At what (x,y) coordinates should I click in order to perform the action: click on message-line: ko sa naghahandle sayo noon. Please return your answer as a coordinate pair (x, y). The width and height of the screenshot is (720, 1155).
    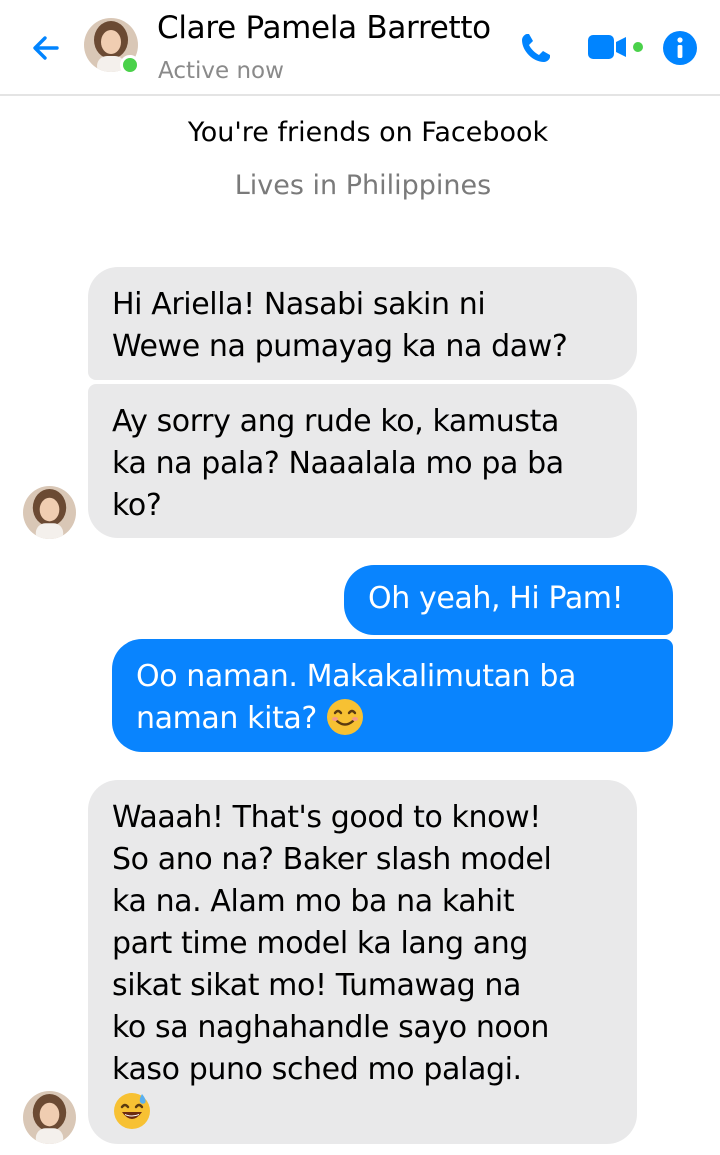
    Looking at the image, I should click on (330, 1027).